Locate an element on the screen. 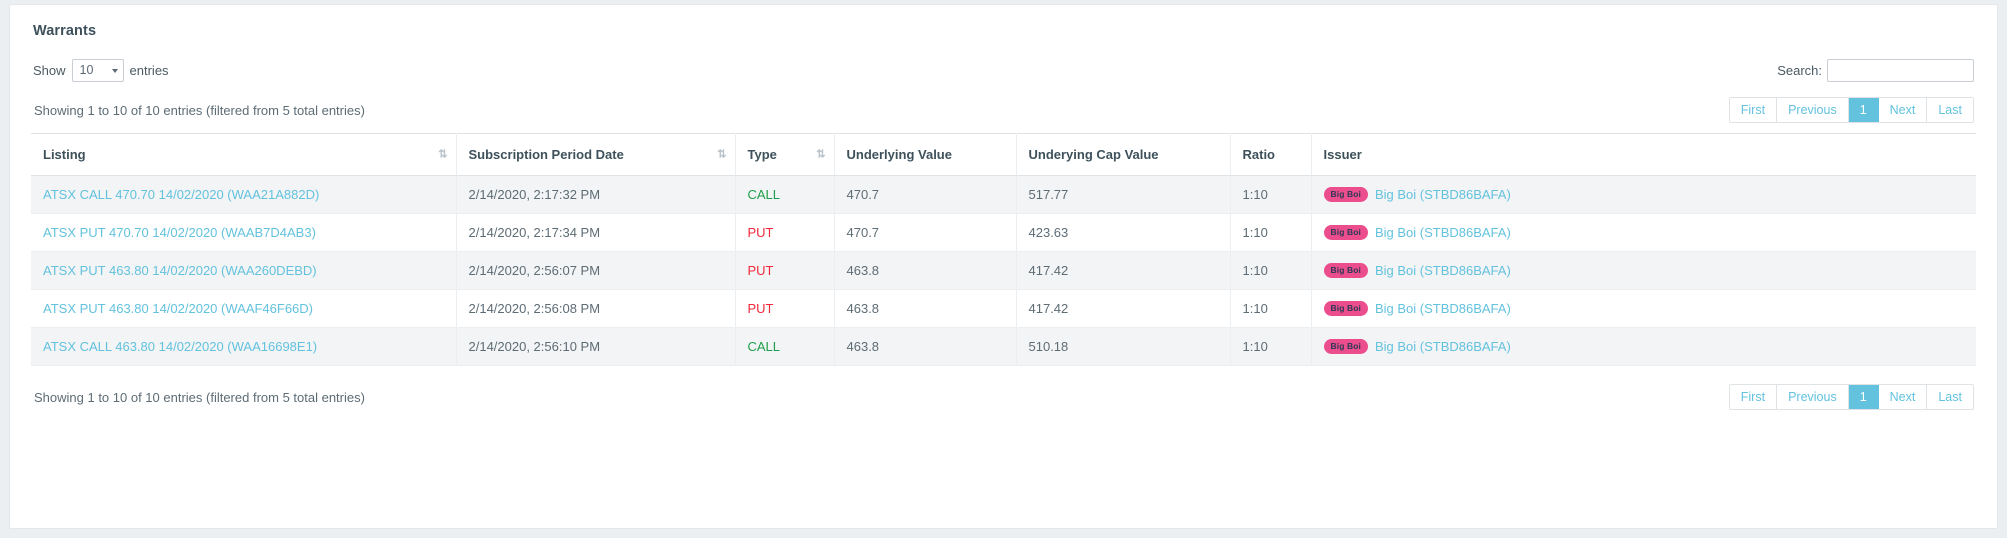  entries-label: entries is located at coordinates (149, 70).